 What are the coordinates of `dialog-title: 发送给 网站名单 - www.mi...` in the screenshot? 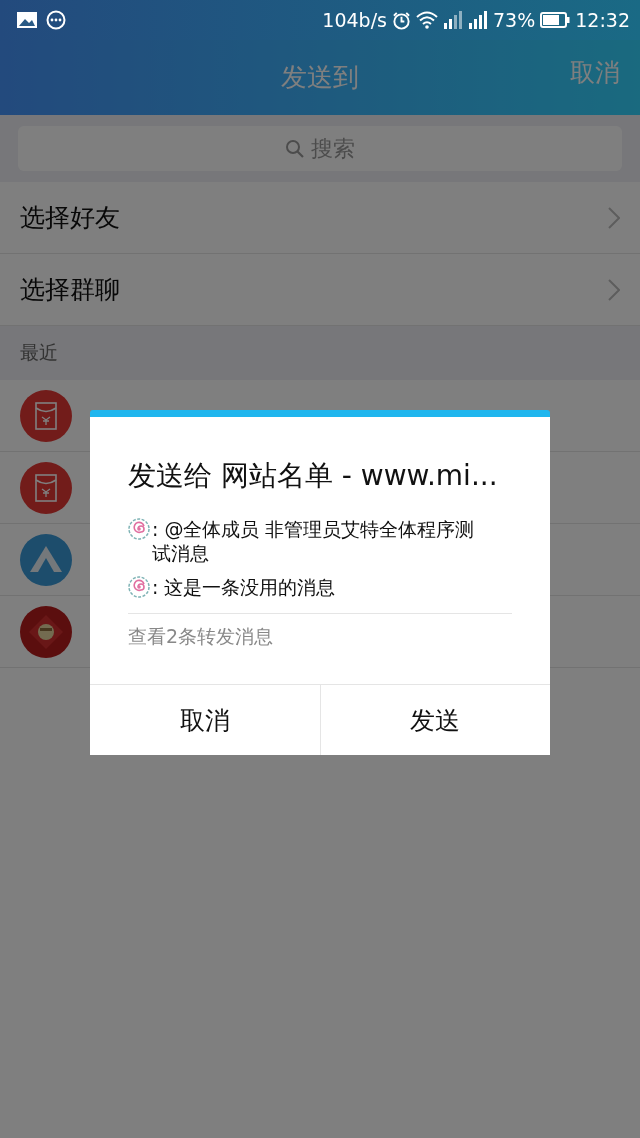 It's located at (313, 476).